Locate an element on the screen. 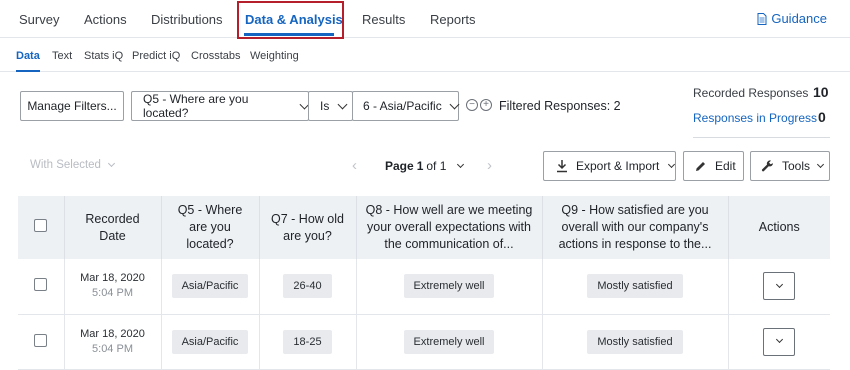 The width and height of the screenshot is (850, 370). wrench-icon is located at coordinates (767, 165).